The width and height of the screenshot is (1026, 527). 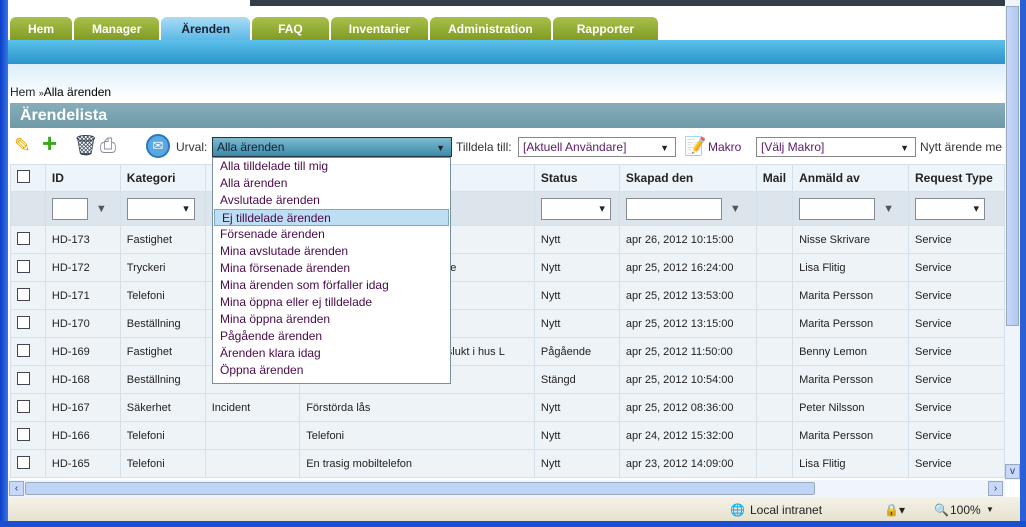 I want to click on dropdown-option: Alla ärenden, so click(x=331, y=183).